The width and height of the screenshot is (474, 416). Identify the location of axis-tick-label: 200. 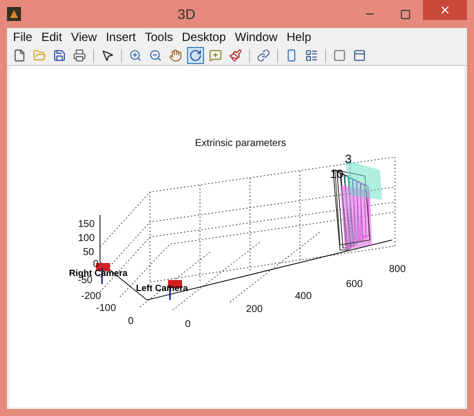
(254, 310).